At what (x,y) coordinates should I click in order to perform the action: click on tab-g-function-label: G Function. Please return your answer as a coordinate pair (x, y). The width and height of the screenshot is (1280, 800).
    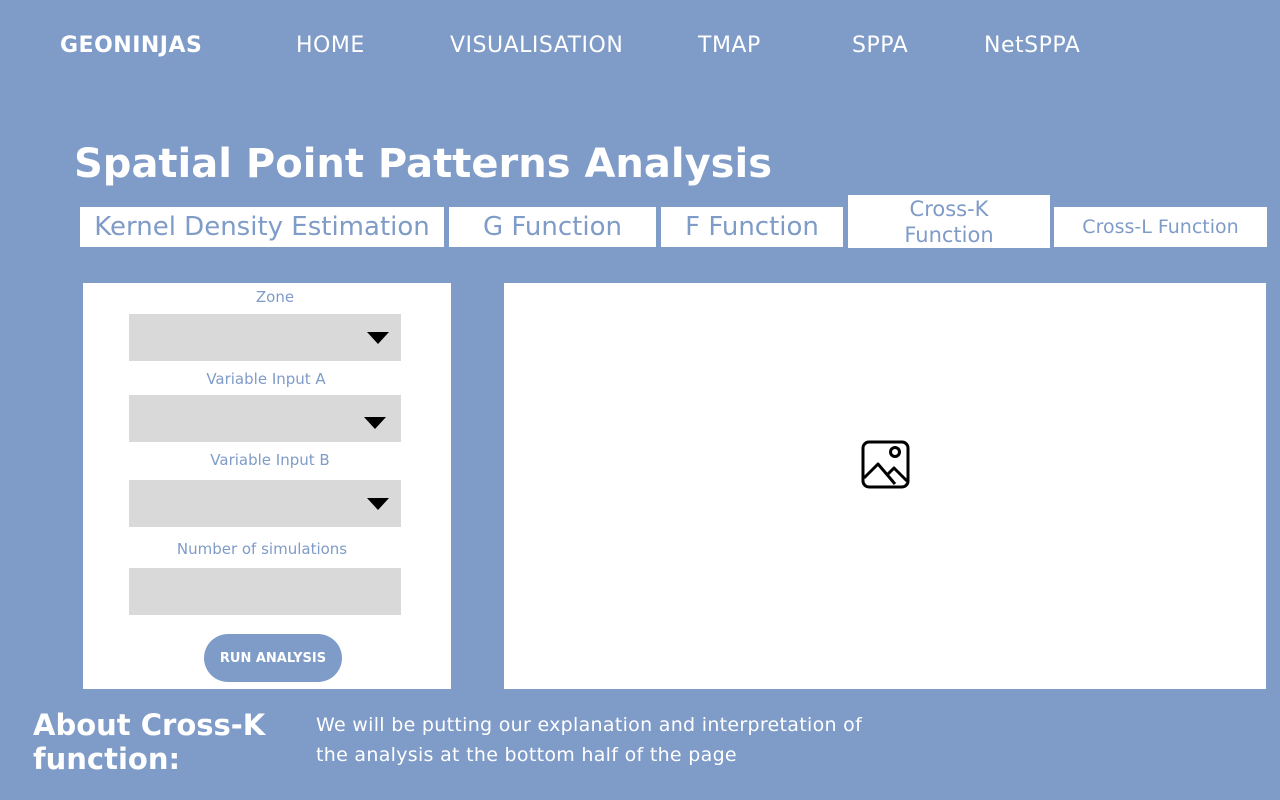
    Looking at the image, I should click on (552, 227).